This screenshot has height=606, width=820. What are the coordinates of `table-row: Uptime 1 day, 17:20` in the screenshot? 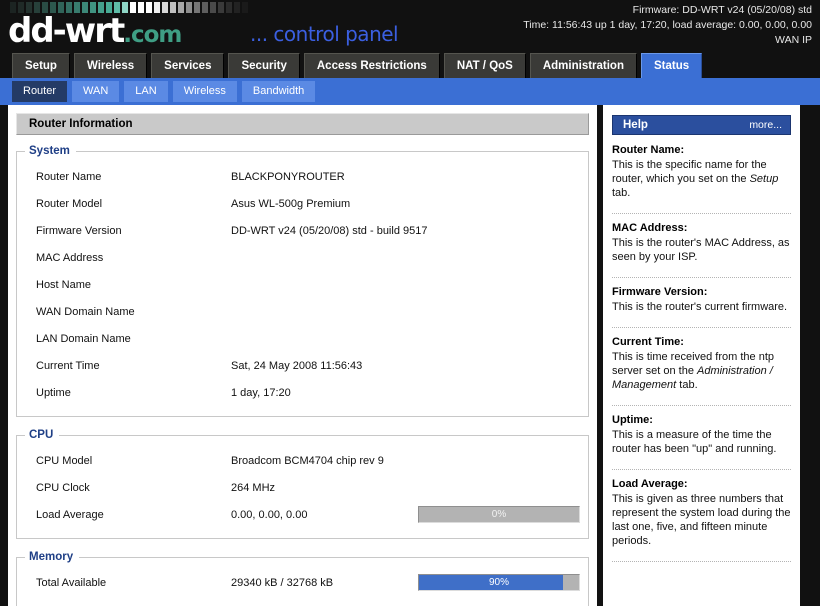 It's located at (302, 392).